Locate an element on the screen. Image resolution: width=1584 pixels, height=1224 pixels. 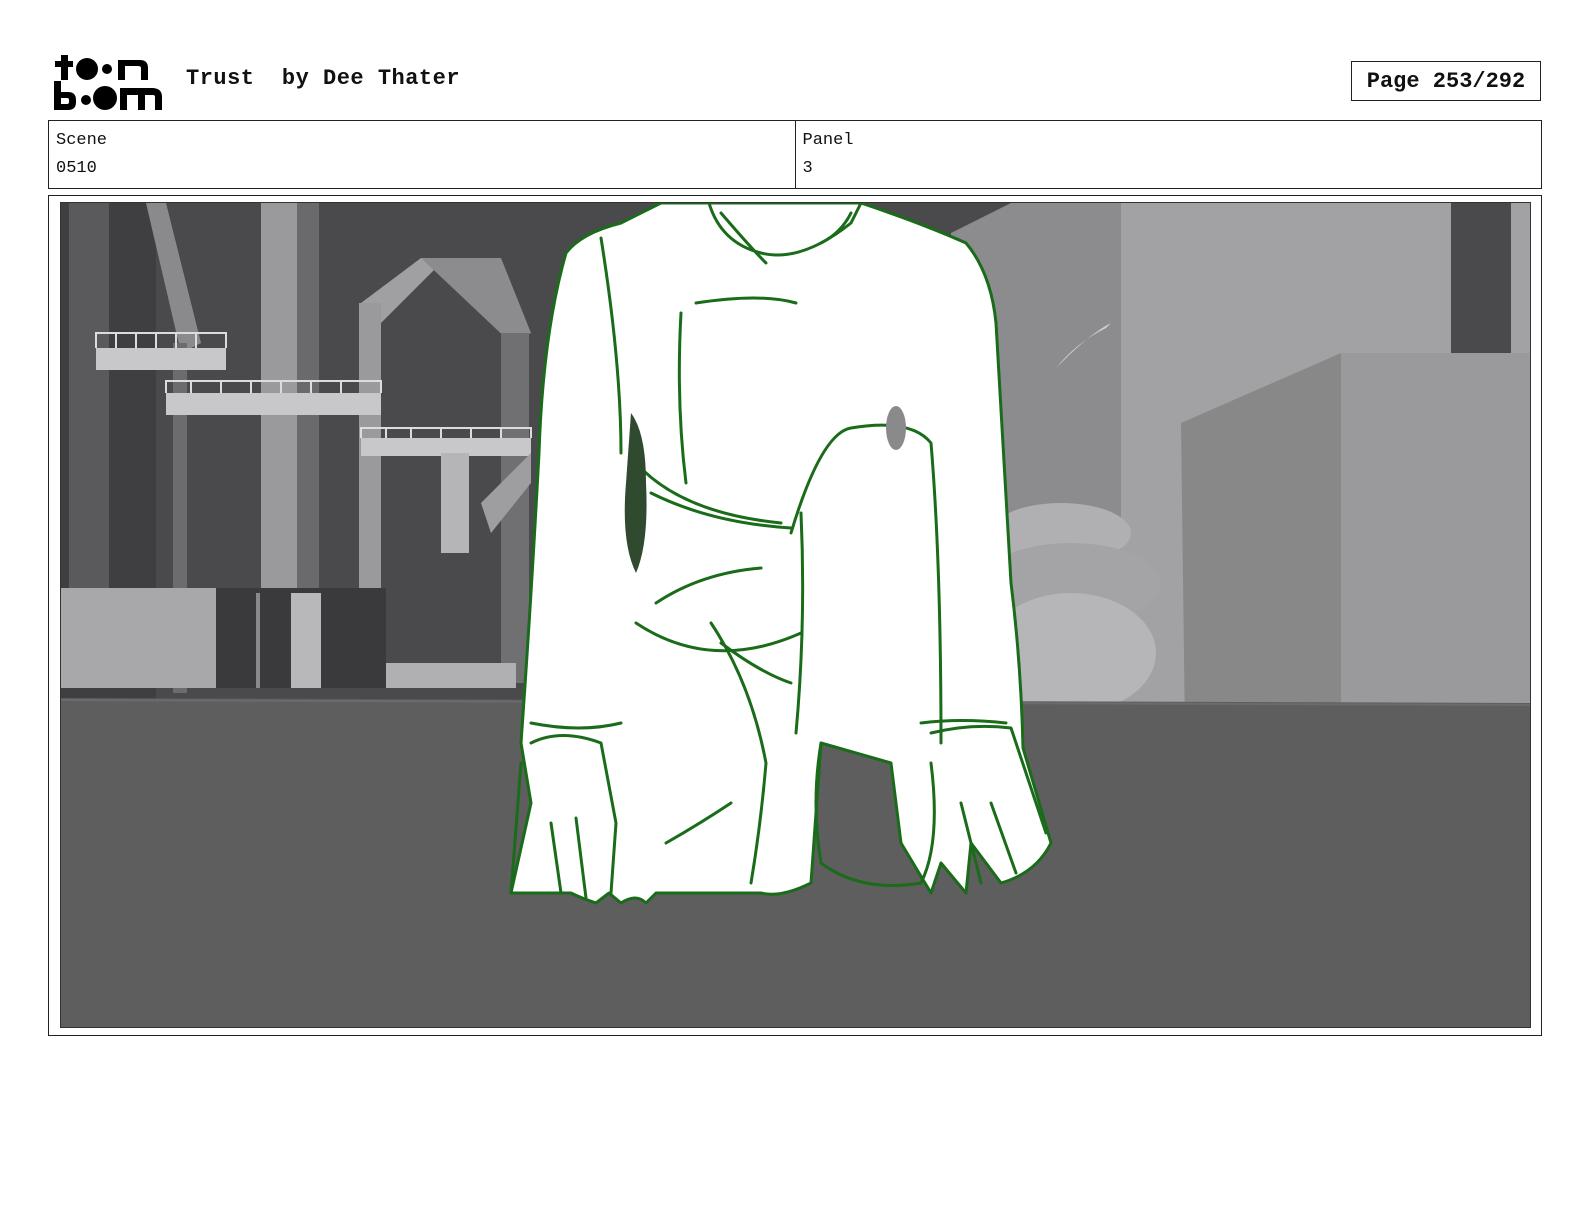
scene-value: 0510 is located at coordinates (76, 168).